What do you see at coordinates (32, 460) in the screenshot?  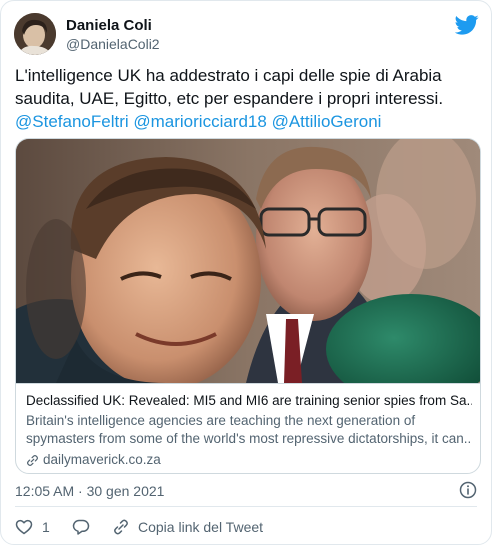 I see `link-icon` at bounding box center [32, 460].